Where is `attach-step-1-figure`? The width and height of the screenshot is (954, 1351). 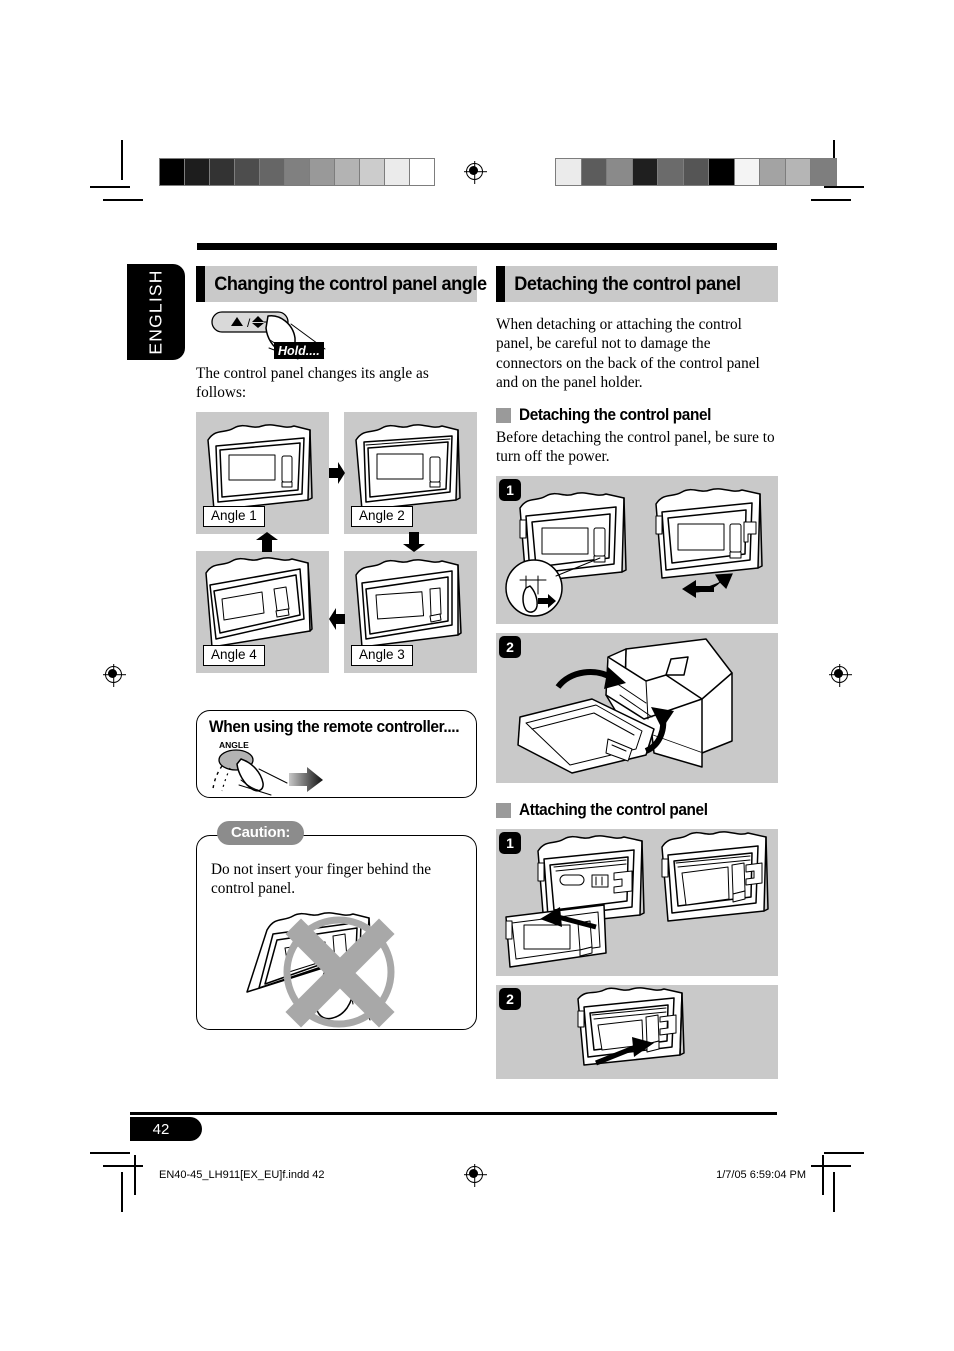
attach-step-1-figure is located at coordinates (637, 899).